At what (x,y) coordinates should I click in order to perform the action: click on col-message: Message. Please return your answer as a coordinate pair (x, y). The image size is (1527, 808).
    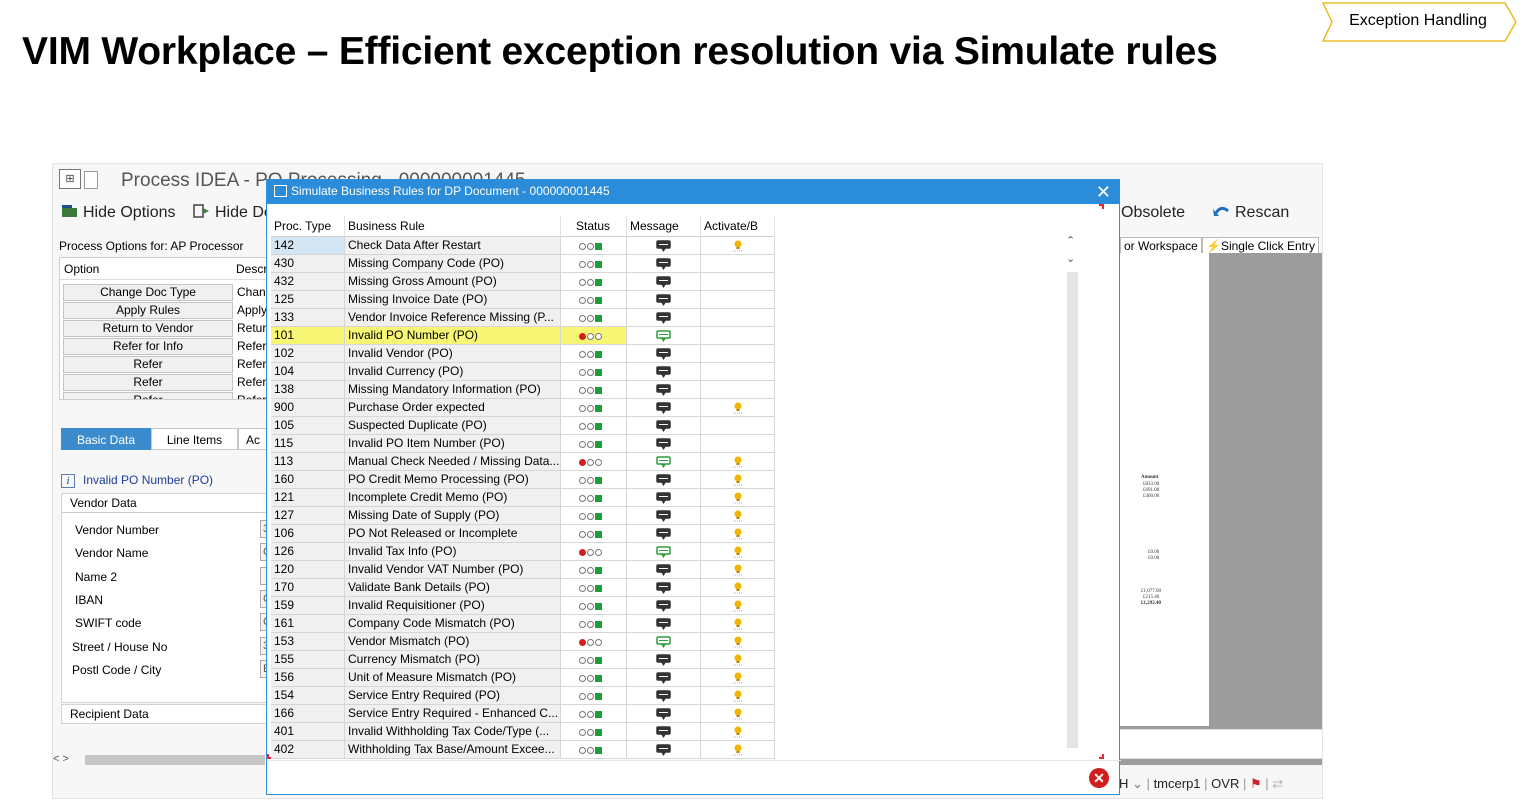
    Looking at the image, I should click on (664, 226).